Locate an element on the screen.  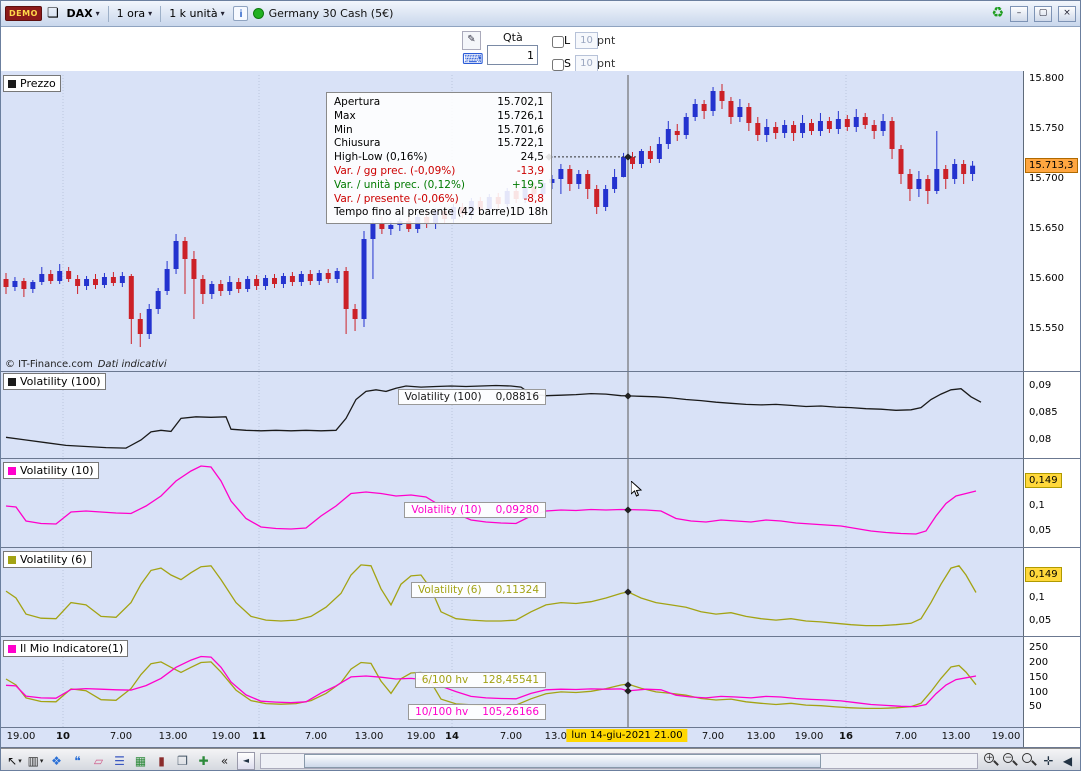
panel-header-volatility-100: Volatility (100) is located at coordinates (54, 381).